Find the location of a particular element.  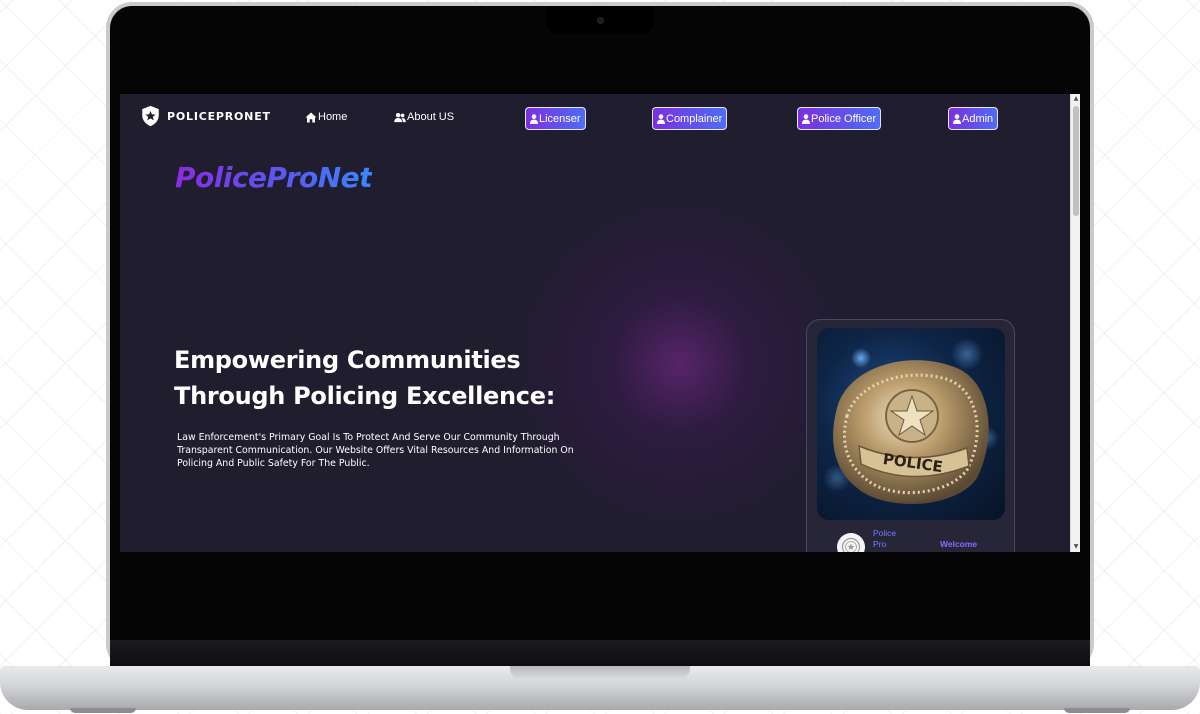

licenser-button: Licenser is located at coordinates (555, 118).